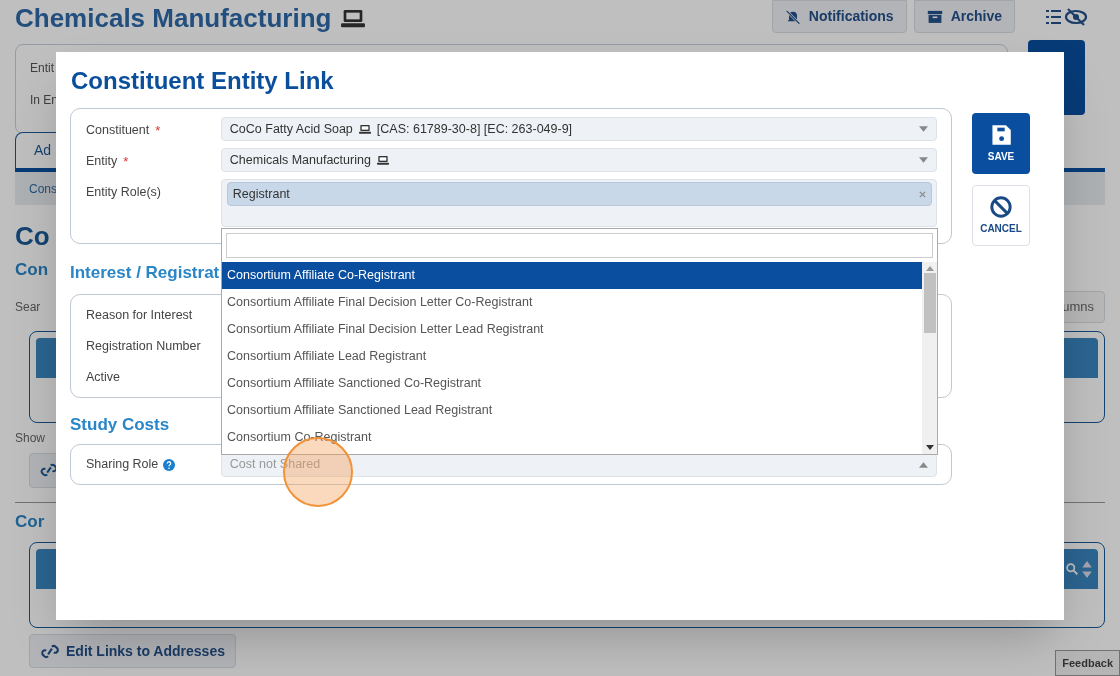  What do you see at coordinates (1001, 143) in the screenshot?
I see `save-button: SAVE` at bounding box center [1001, 143].